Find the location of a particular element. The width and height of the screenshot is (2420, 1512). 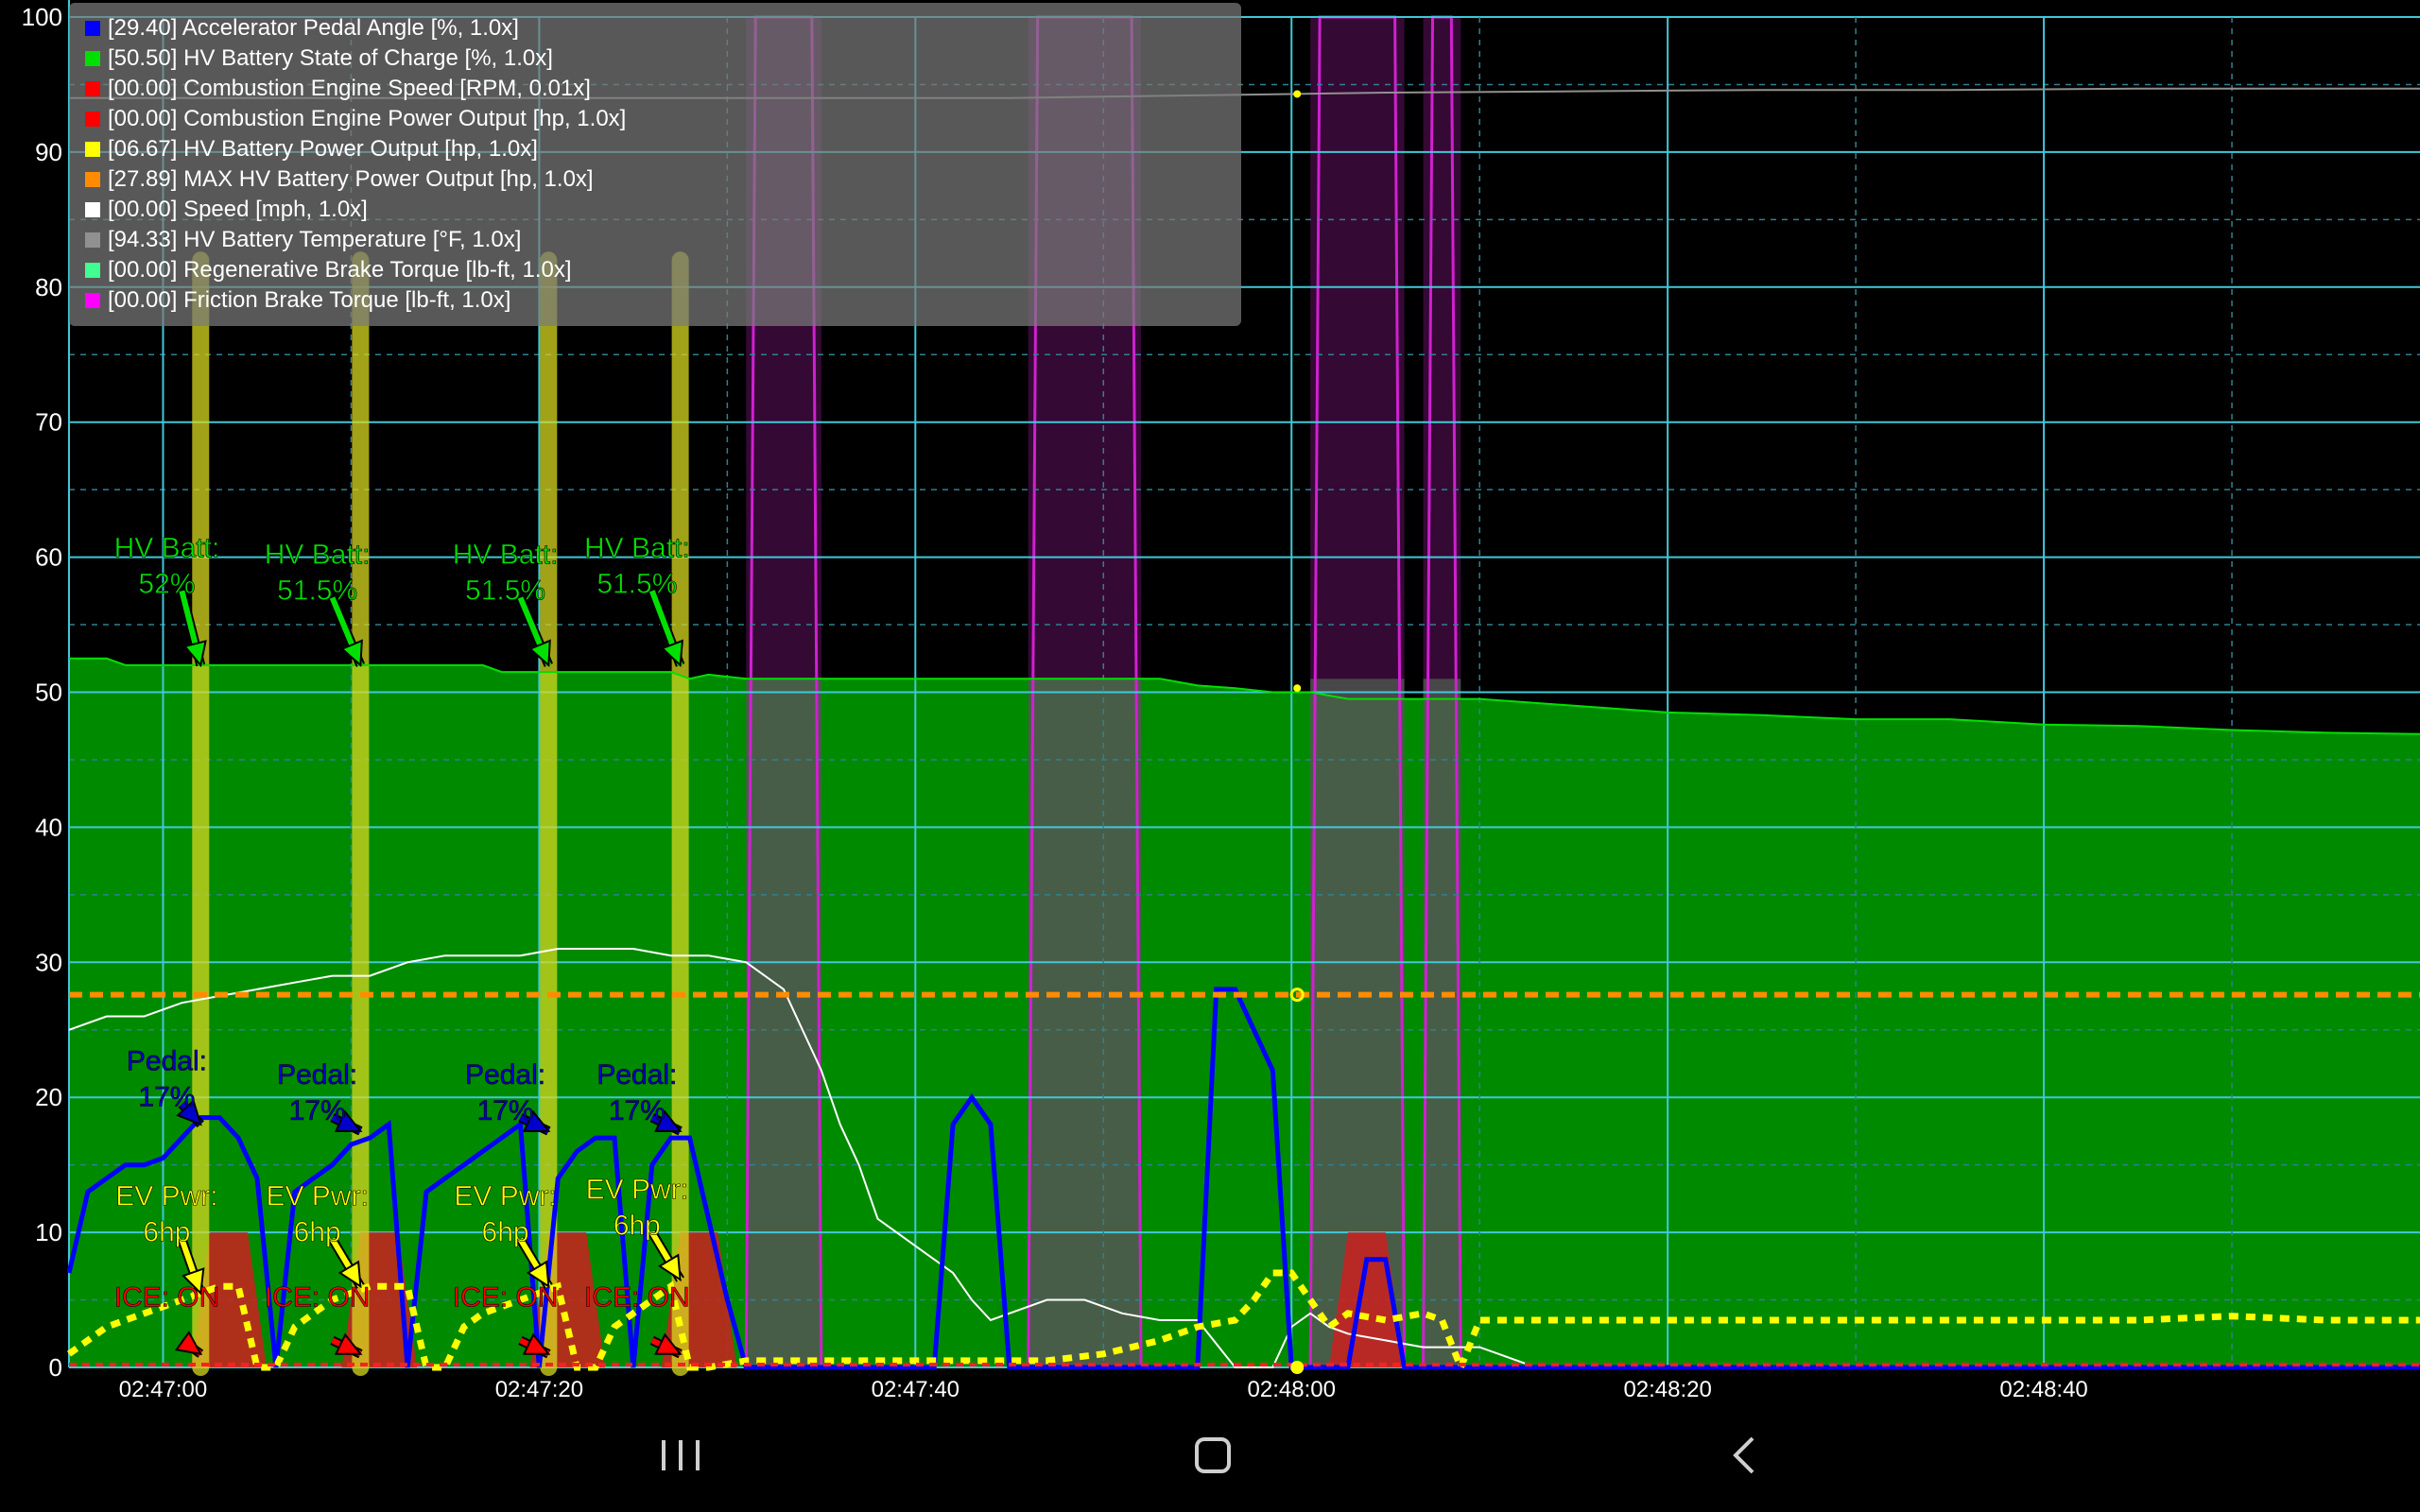

back-button is located at coordinates (1745, 1455).